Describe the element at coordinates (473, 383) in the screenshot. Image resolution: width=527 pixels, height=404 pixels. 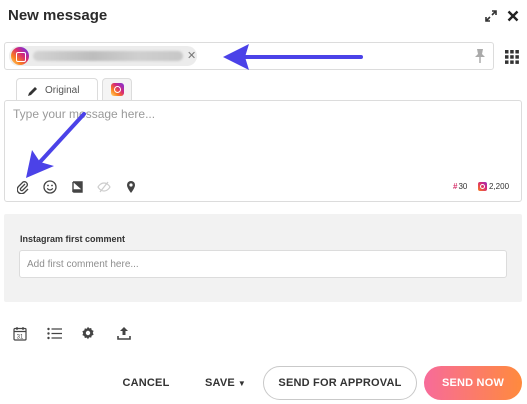
I see `send-now-button: SEND NOW` at that location.